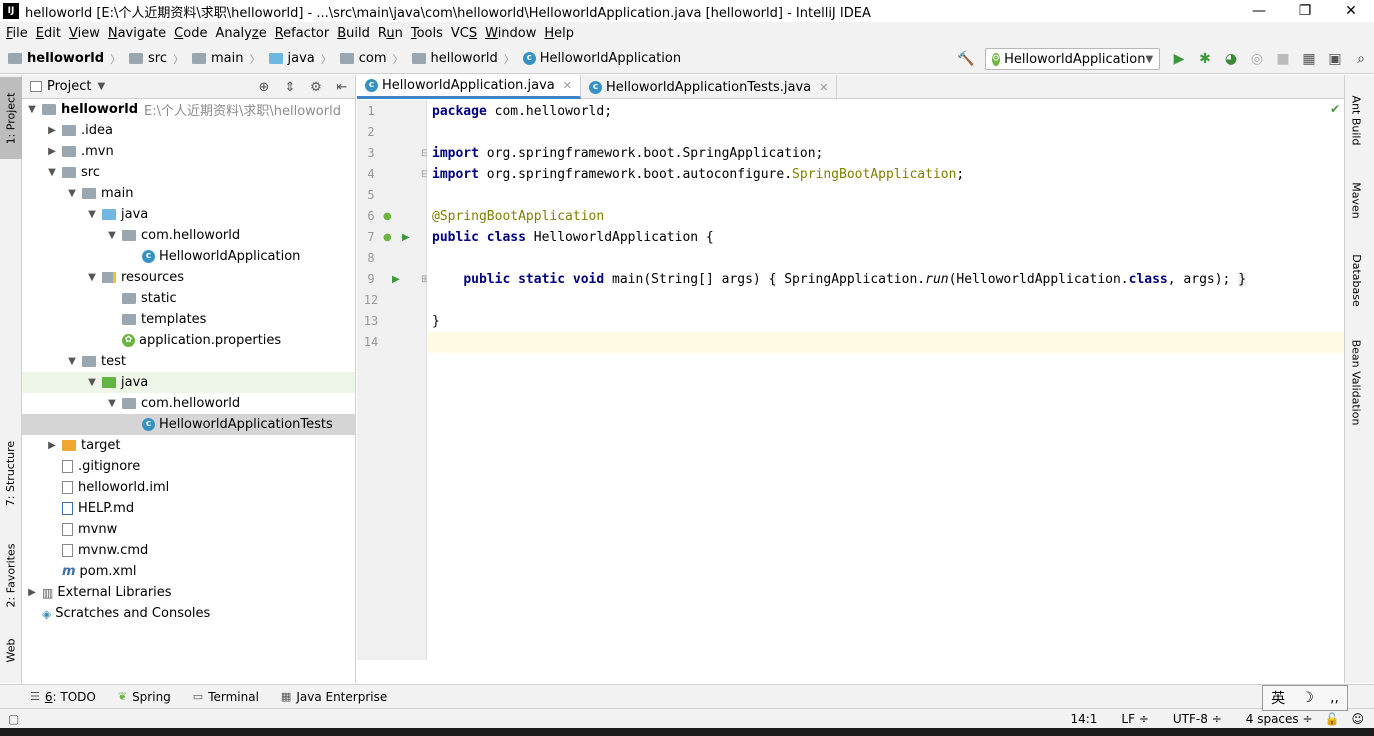 The image size is (1374, 736). Describe the element at coordinates (84, 33) in the screenshot. I see `menu-item: View` at that location.